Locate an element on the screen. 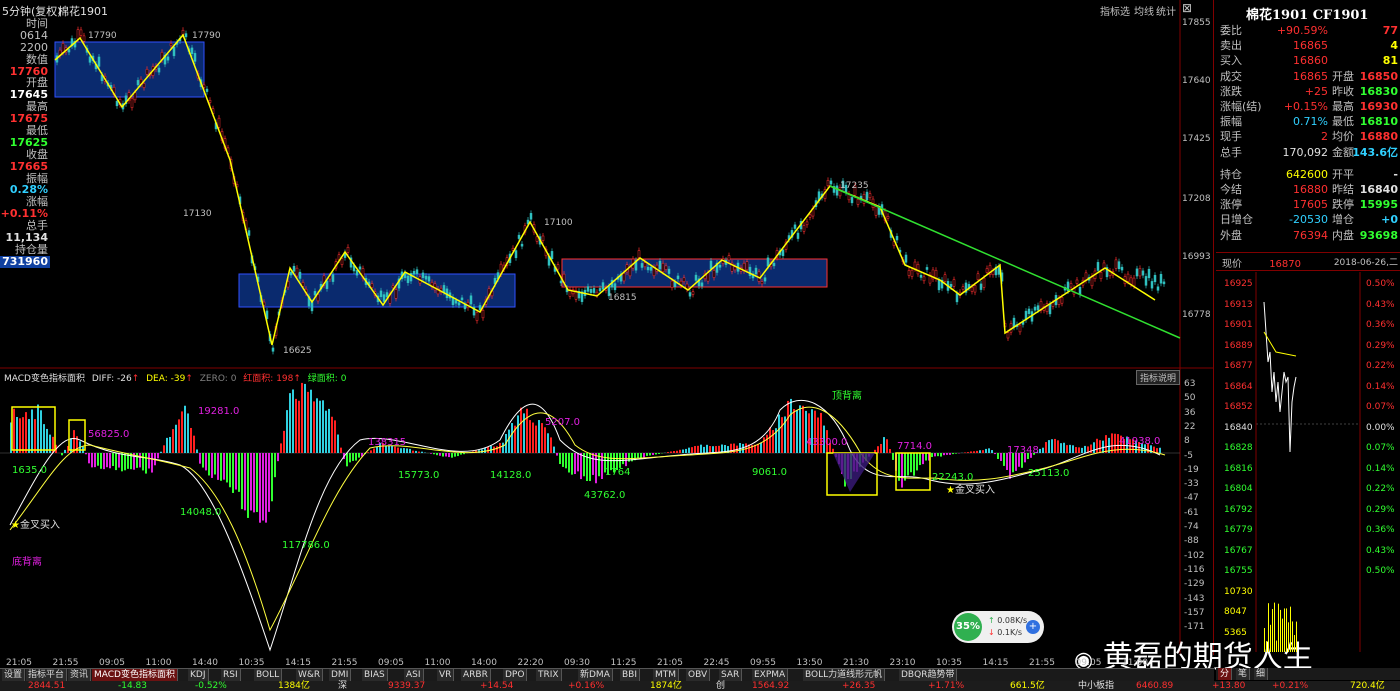  red-area-value: 红面积: 198 is located at coordinates (268, 379).